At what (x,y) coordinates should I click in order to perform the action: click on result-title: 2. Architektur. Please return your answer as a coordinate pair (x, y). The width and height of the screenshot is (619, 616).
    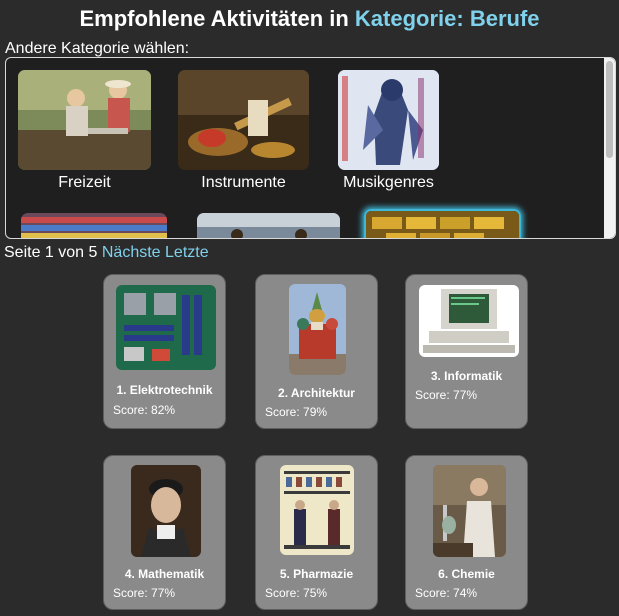
    Looking at the image, I should click on (316, 393).